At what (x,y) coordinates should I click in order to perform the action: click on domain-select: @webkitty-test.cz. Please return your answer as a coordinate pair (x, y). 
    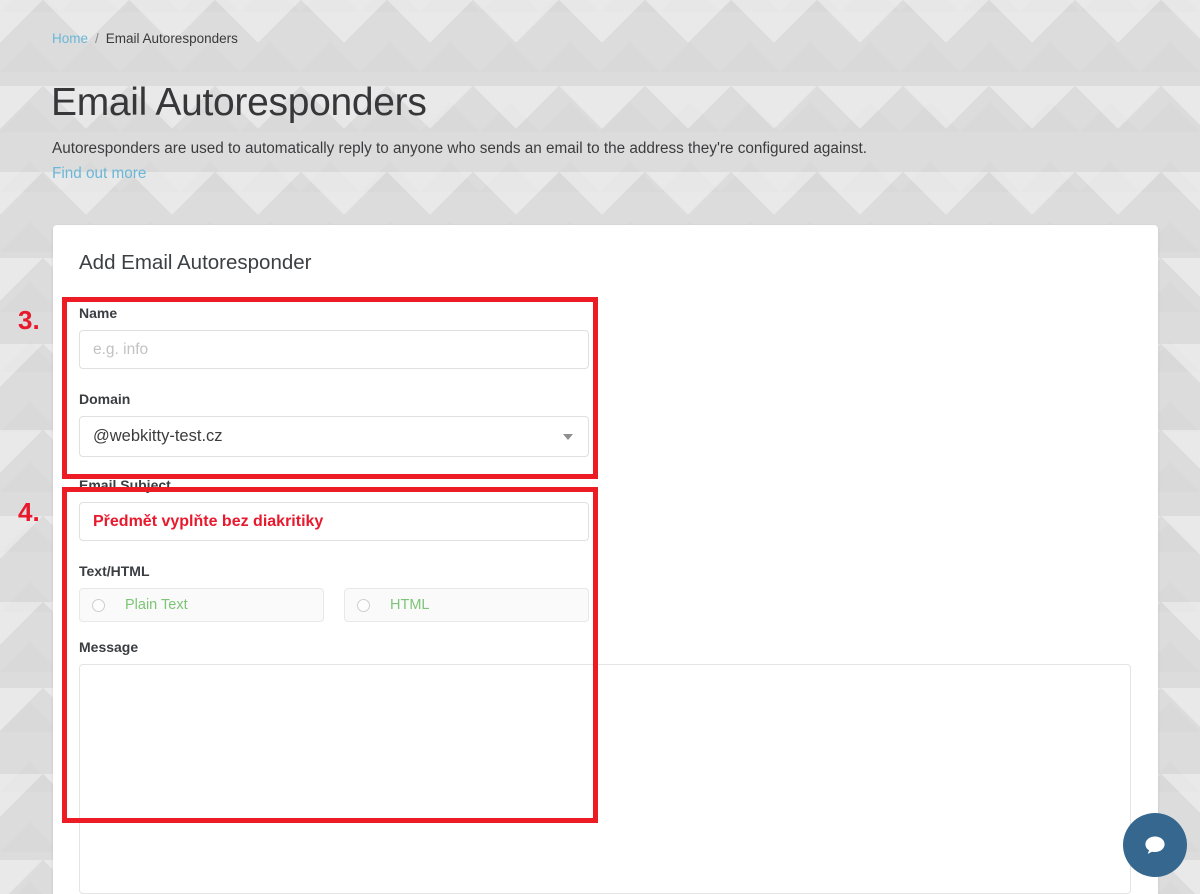
    Looking at the image, I should click on (334, 436).